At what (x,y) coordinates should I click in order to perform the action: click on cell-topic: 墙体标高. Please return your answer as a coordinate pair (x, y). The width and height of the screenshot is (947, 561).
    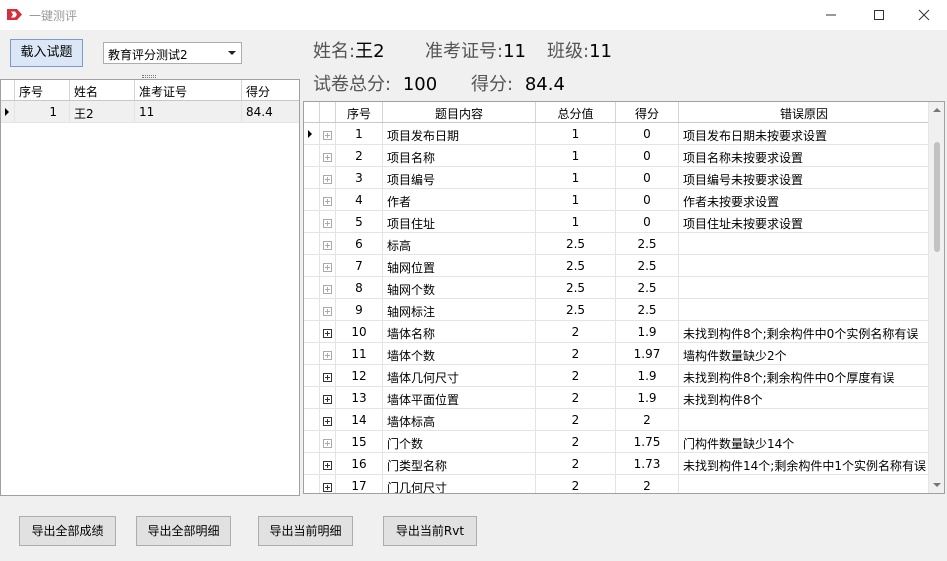
    Looking at the image, I should click on (459, 419).